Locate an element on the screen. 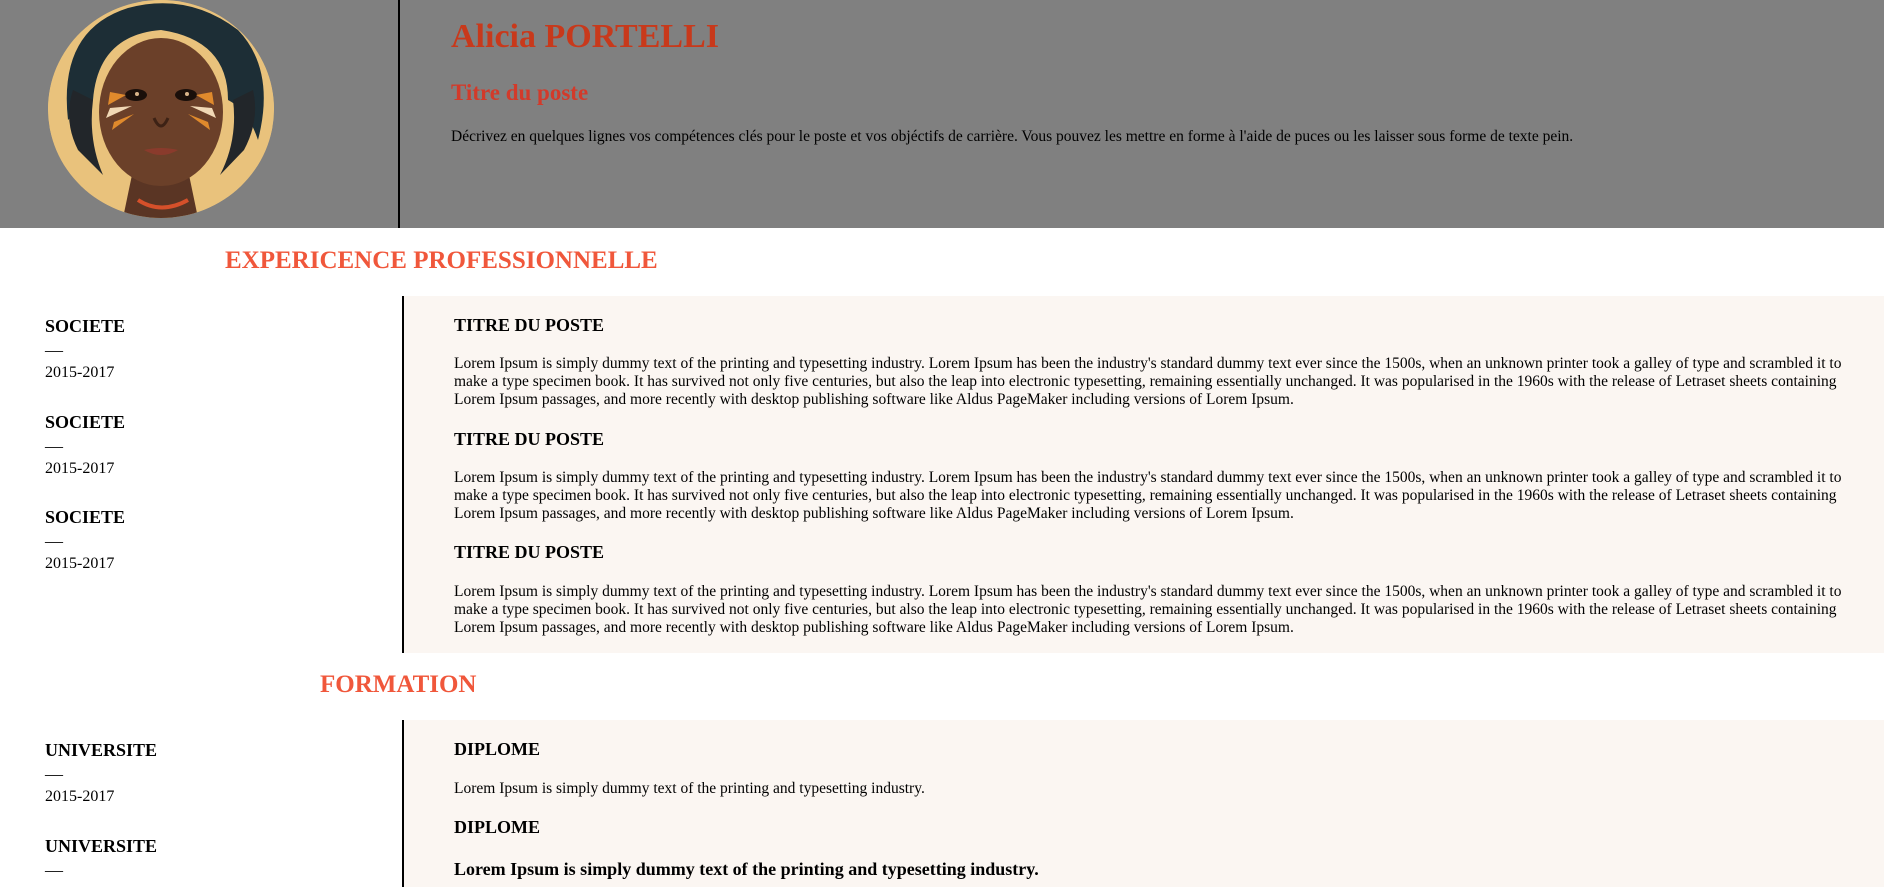  experience-divider is located at coordinates (403, 474).